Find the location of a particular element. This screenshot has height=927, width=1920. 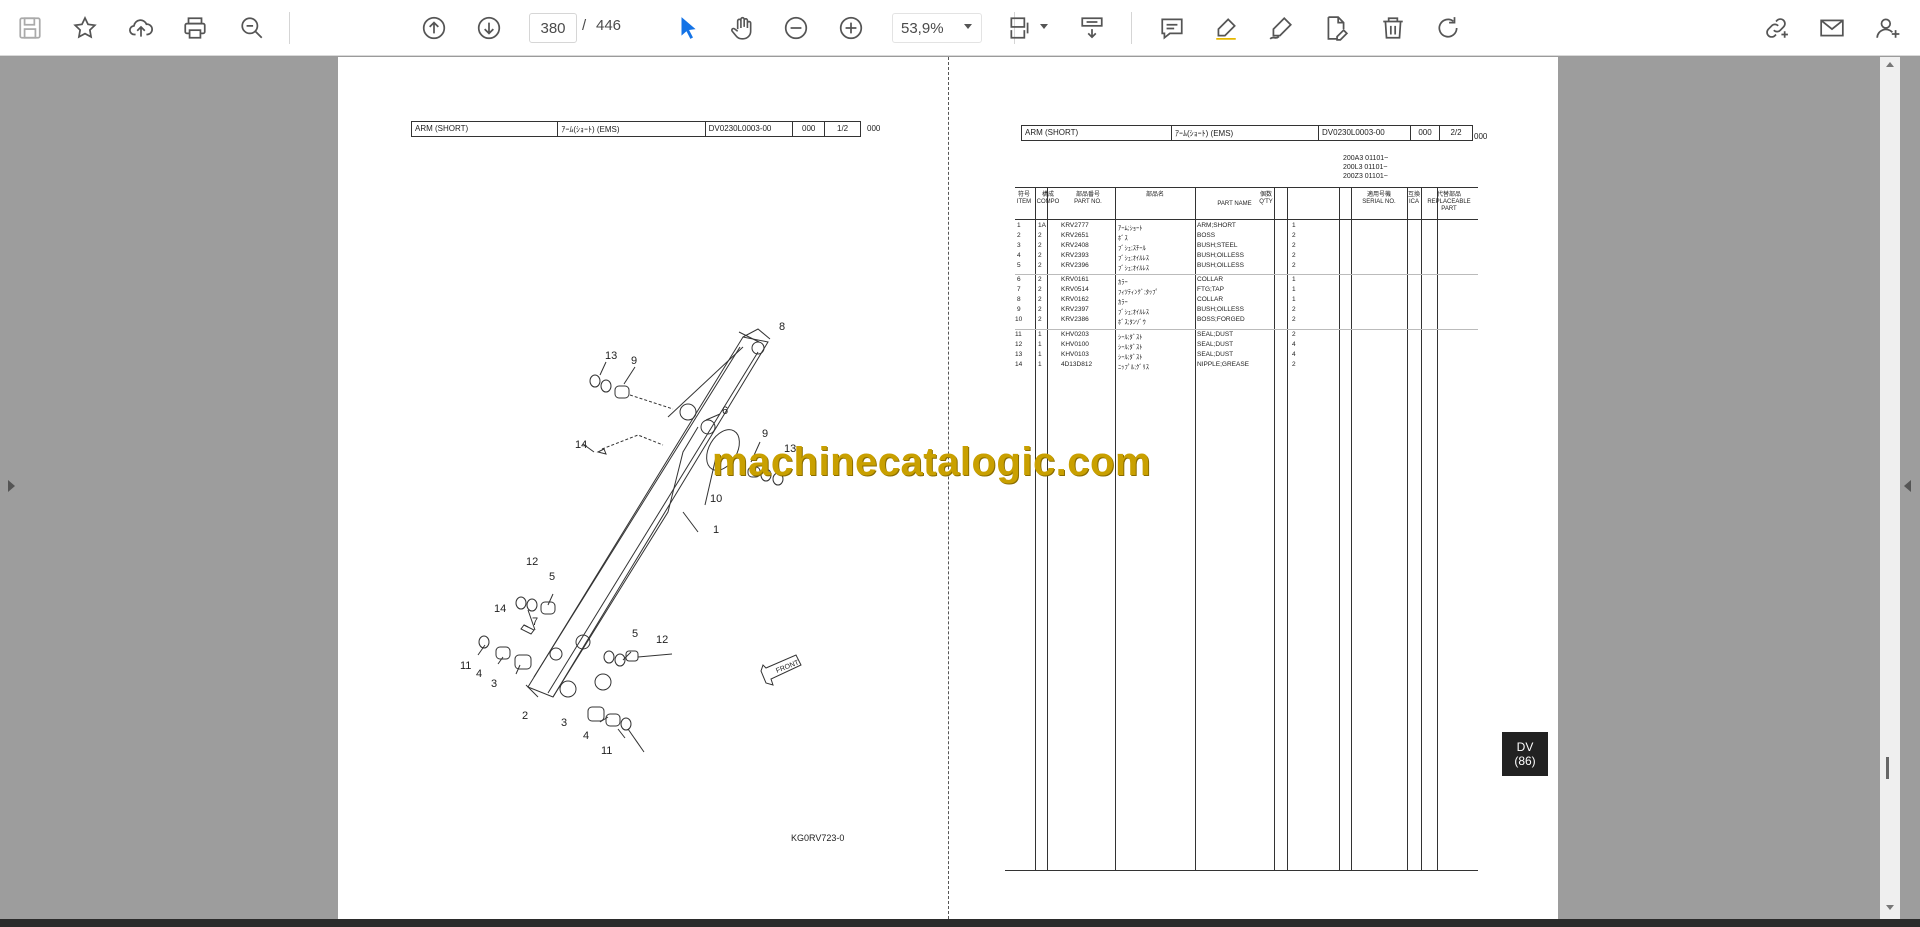

row-part-no: KRV2396 is located at coordinates (1075, 265).